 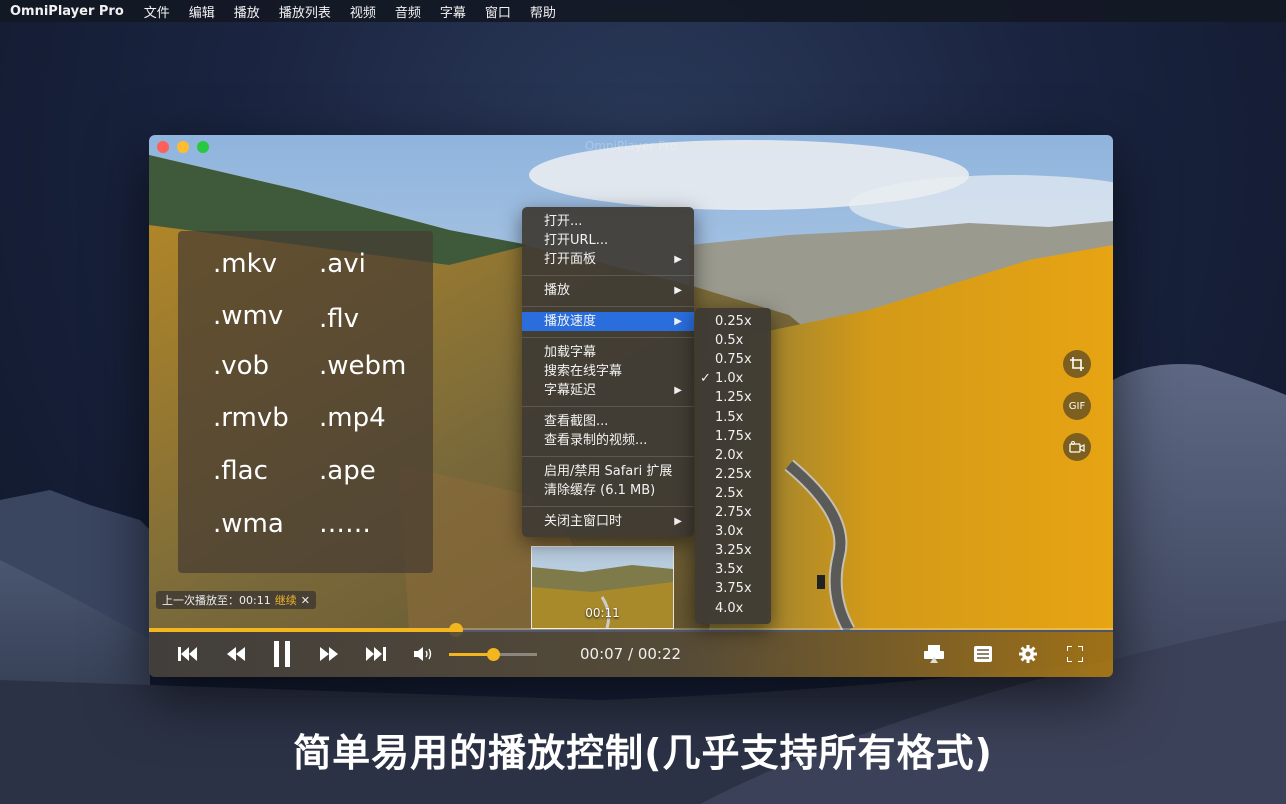 I want to click on menu-item-subtitle-delay-label: 字幕延迟, so click(x=570, y=390).